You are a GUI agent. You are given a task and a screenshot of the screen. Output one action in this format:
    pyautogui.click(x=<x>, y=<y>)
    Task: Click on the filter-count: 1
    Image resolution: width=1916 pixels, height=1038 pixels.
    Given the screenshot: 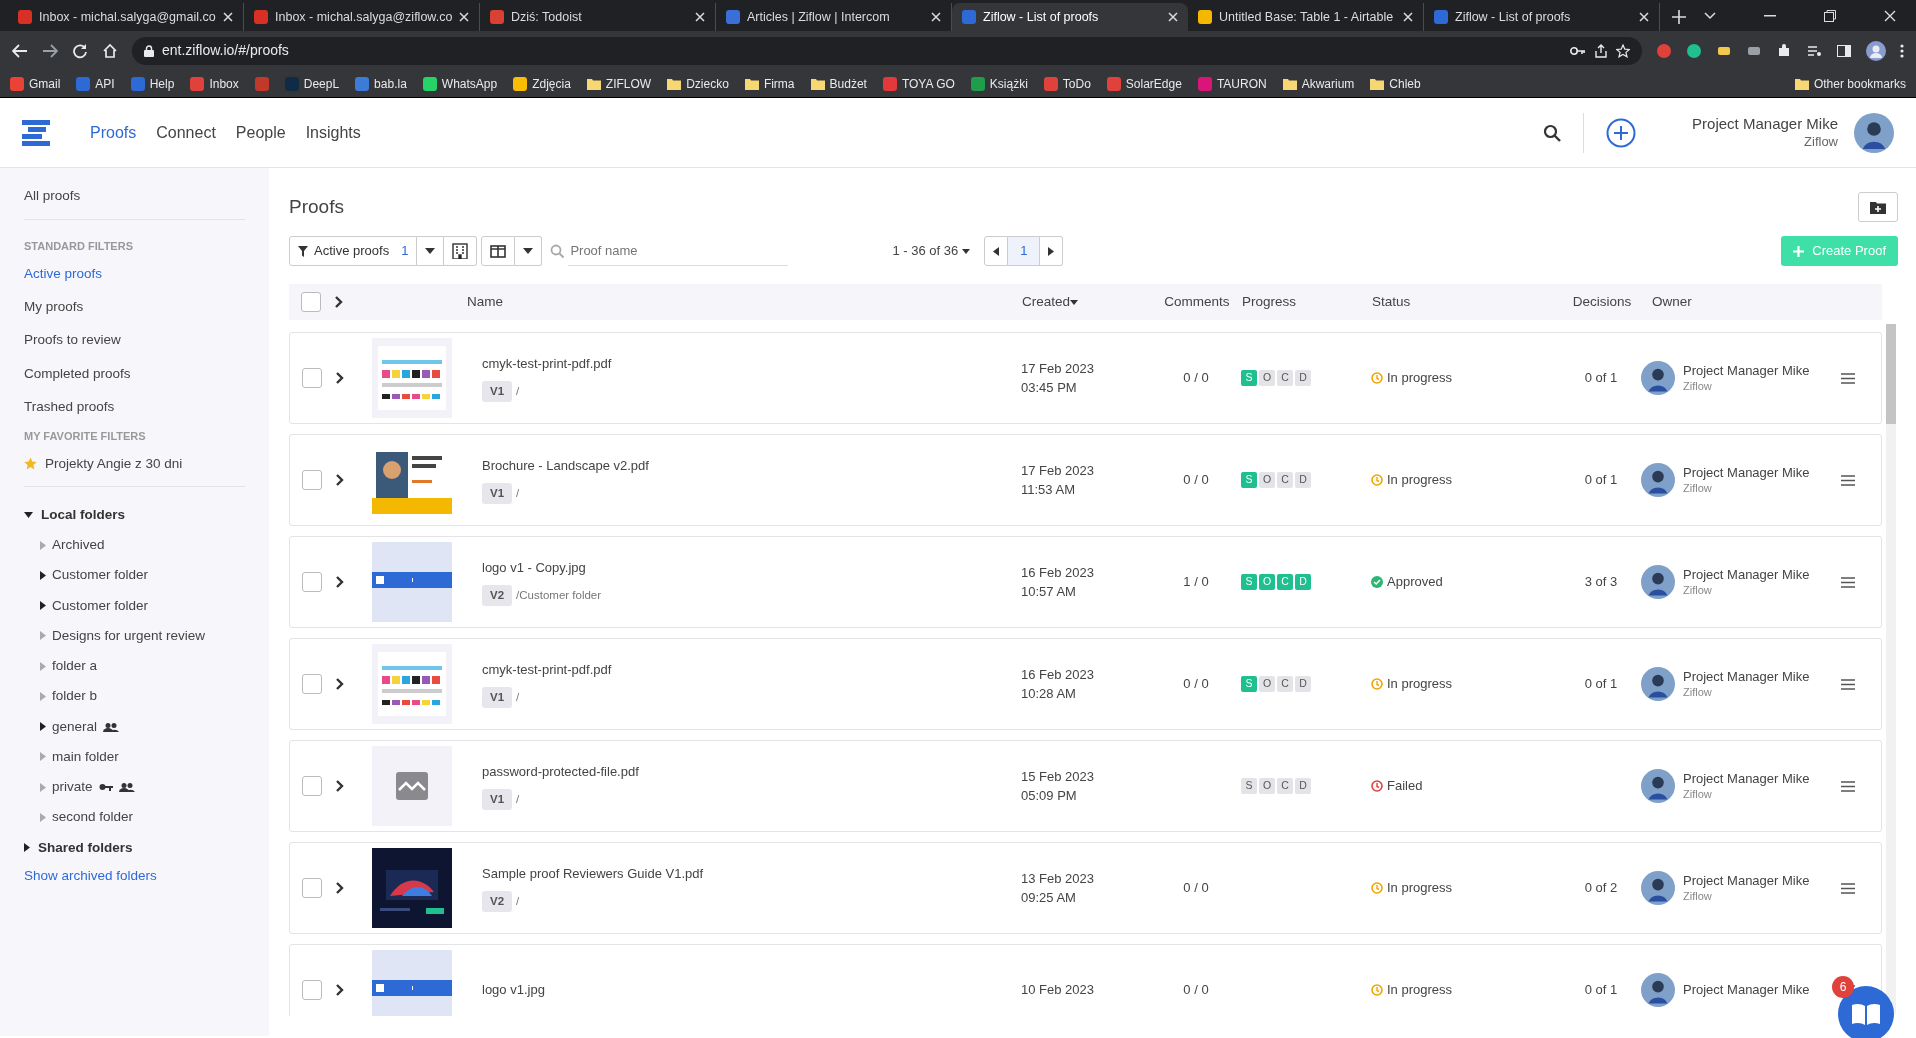 What is the action you would take?
    pyautogui.click(x=405, y=251)
    